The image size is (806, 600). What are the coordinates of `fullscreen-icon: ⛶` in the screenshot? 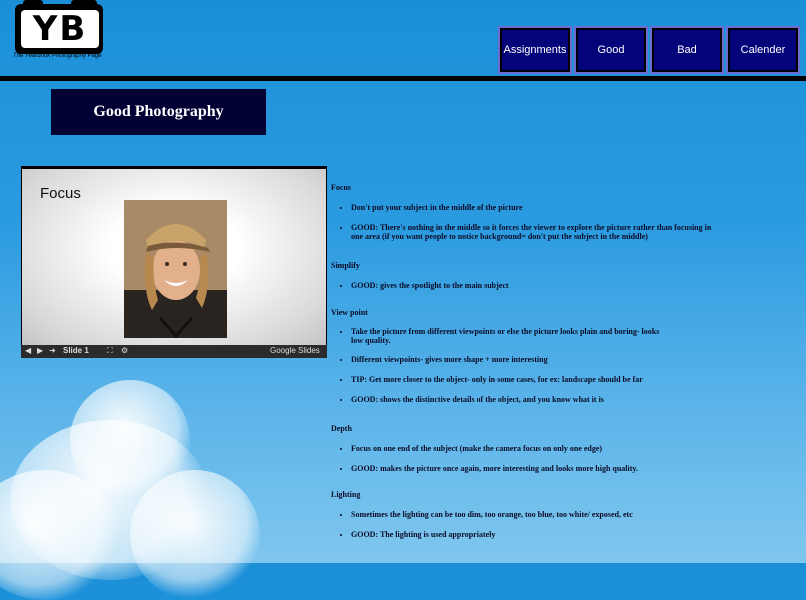 It's located at (110, 351).